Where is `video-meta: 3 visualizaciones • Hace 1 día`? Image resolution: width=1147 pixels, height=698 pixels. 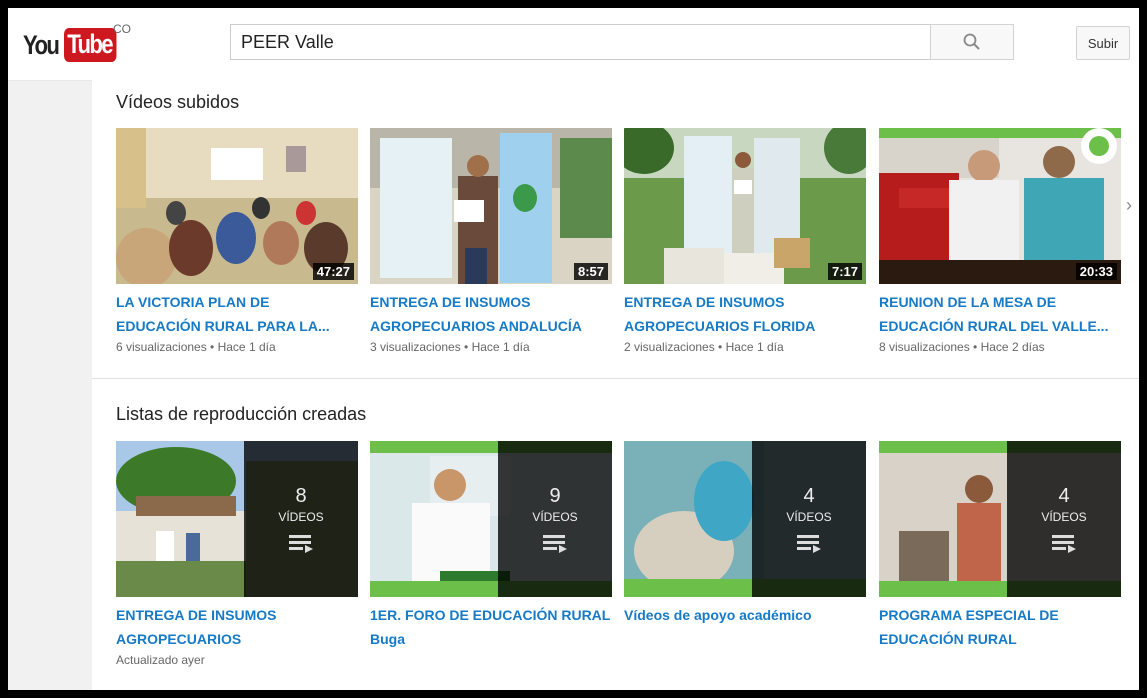 video-meta: 3 visualizaciones • Hace 1 día is located at coordinates (450, 347).